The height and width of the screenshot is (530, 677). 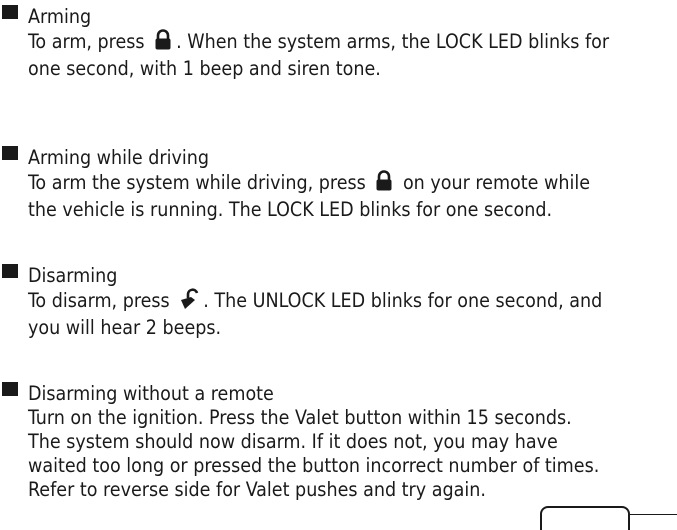 What do you see at coordinates (204, 68) in the screenshot?
I see `text-line2: one second, with 1 beep and siren tone.` at bounding box center [204, 68].